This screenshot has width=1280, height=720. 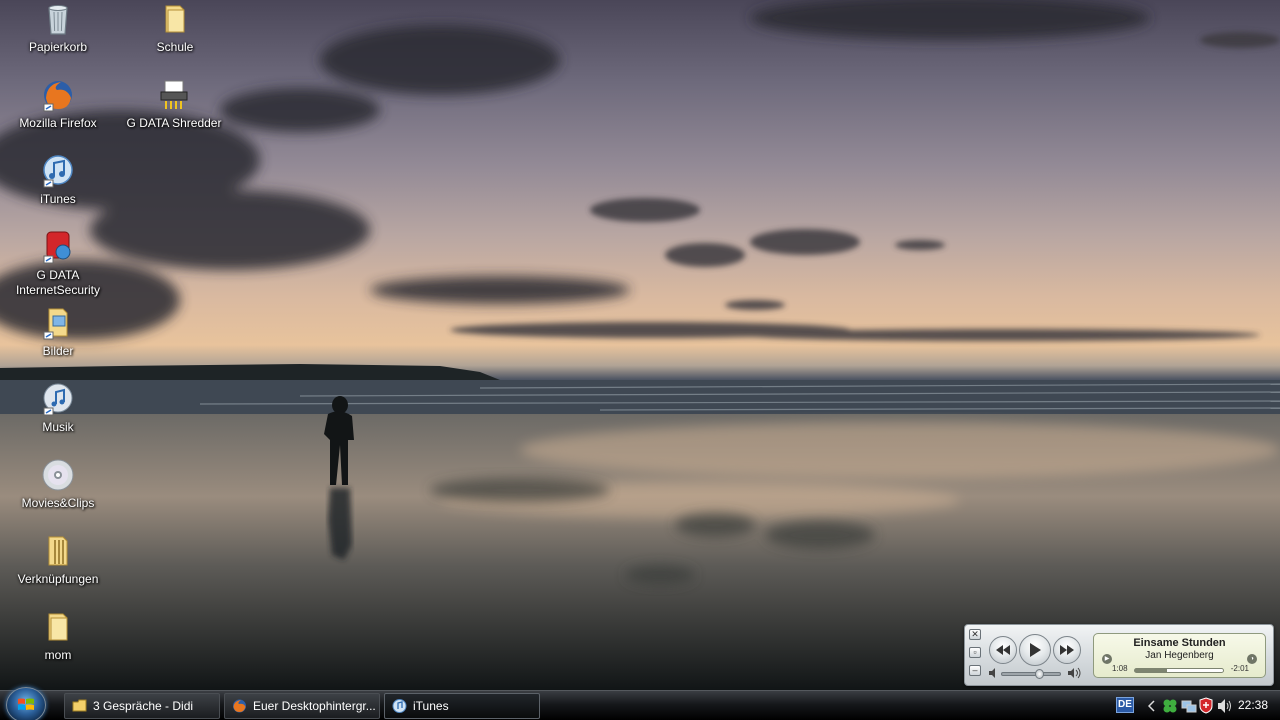 I want to click on previous-button, so click(x=1003, y=650).